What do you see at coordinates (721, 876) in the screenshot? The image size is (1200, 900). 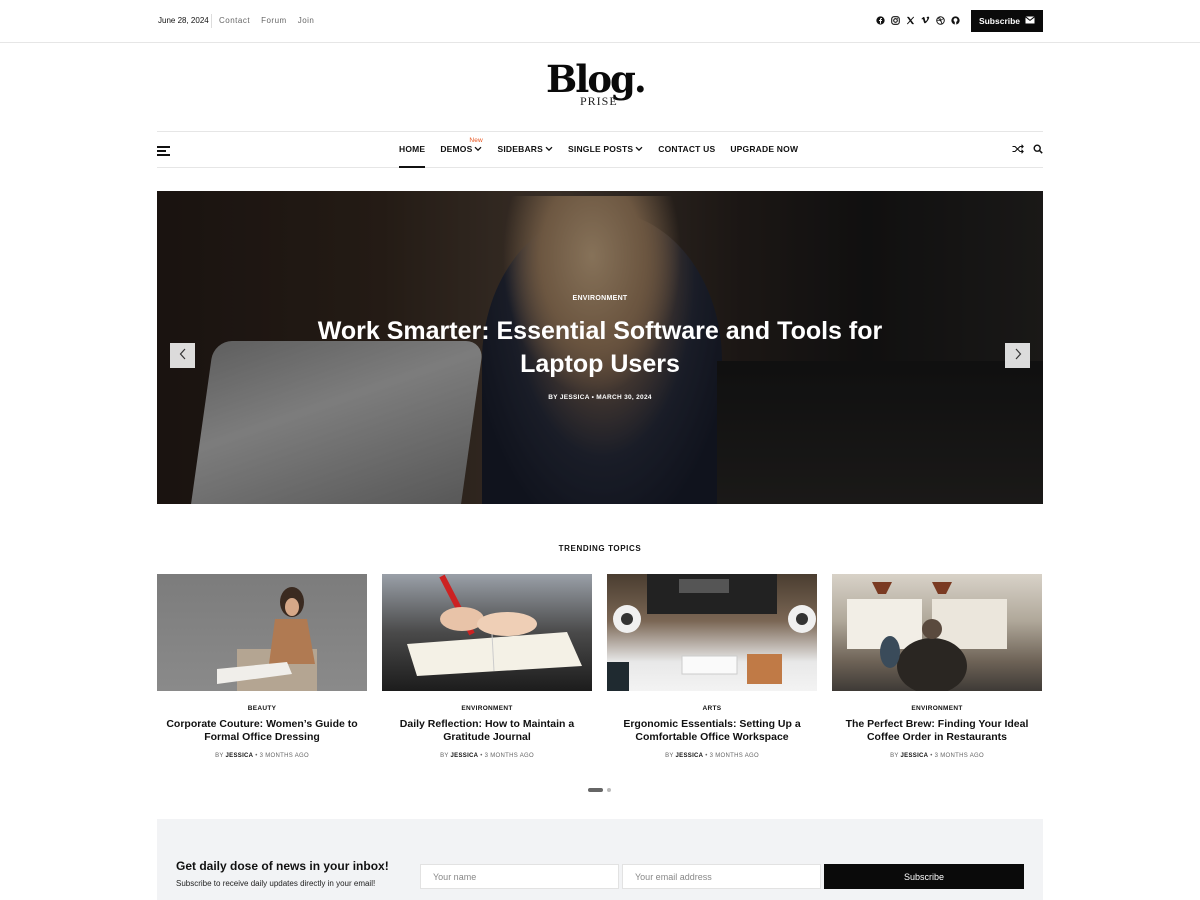 I see `email-input` at bounding box center [721, 876].